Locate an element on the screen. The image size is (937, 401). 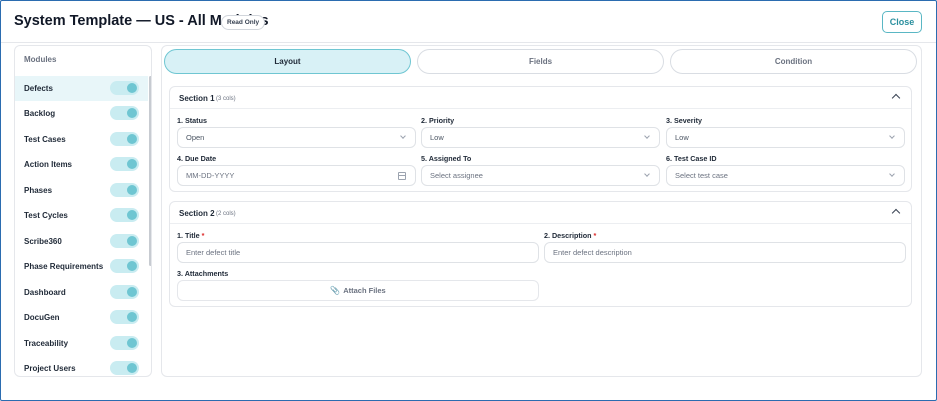
priority-value: Low is located at coordinates (437, 137).